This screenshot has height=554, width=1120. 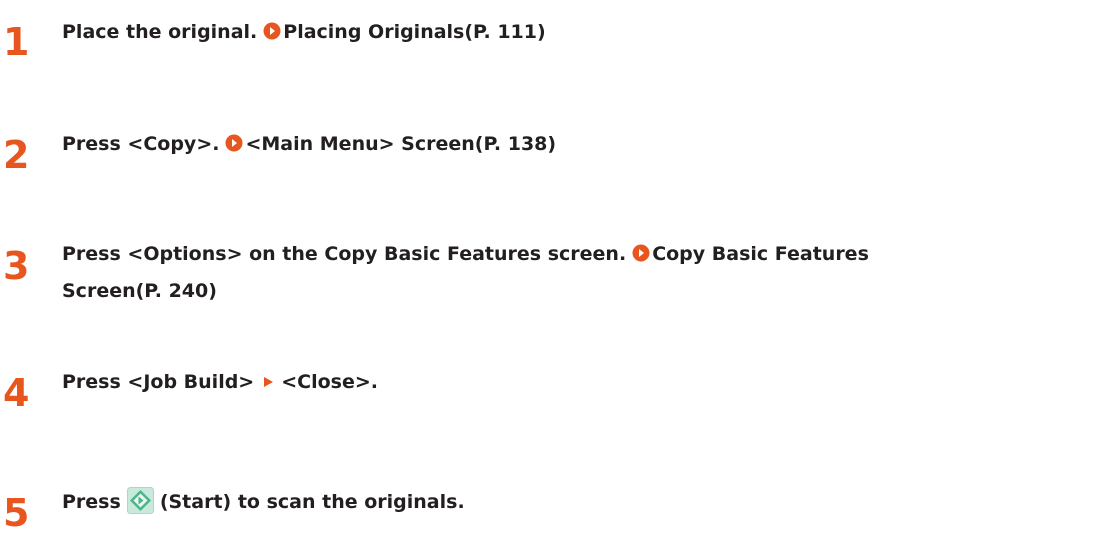 What do you see at coordinates (760, 254) in the screenshot?
I see `copy-basic-features-link: Copy Basic Features` at bounding box center [760, 254].